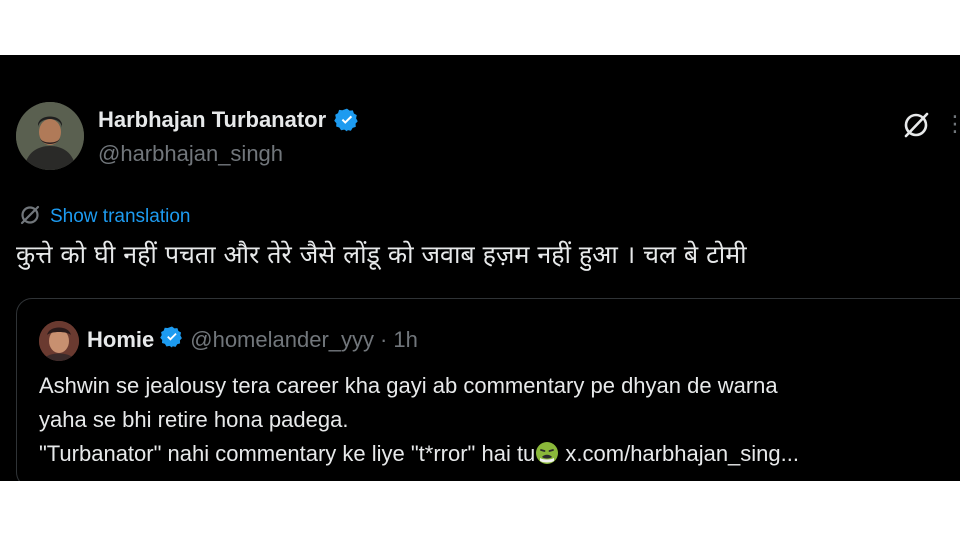 This screenshot has height=540, width=960. I want to click on grok-icon, so click(916, 125).